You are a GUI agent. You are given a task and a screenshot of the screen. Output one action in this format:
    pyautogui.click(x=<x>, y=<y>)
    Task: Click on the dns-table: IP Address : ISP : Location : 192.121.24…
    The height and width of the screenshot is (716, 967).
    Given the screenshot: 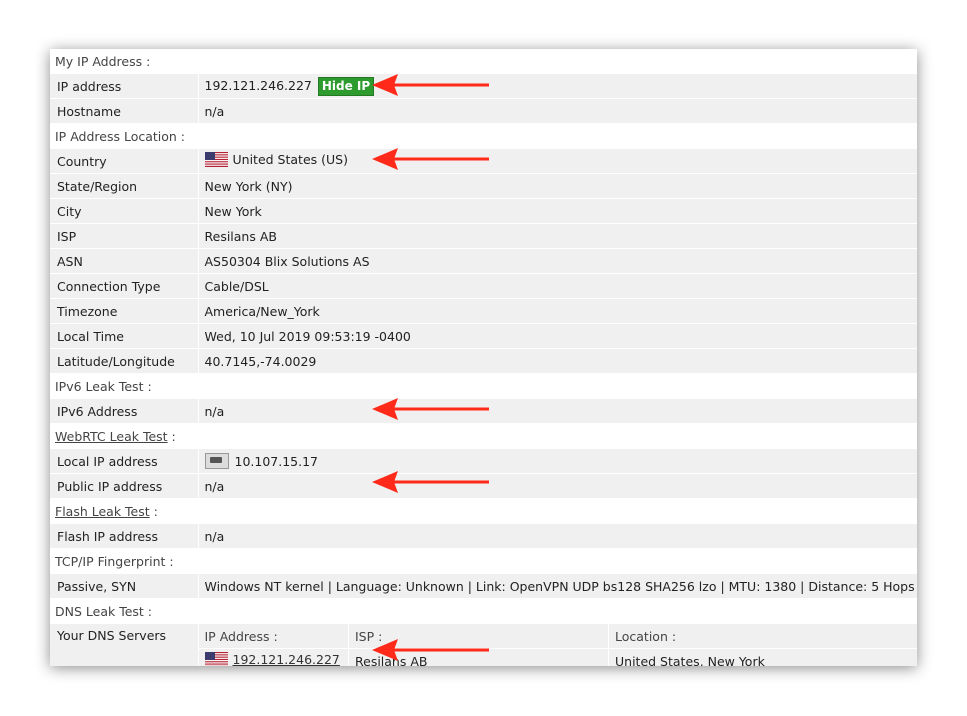 What is the action you would take?
    pyautogui.click(x=558, y=645)
    